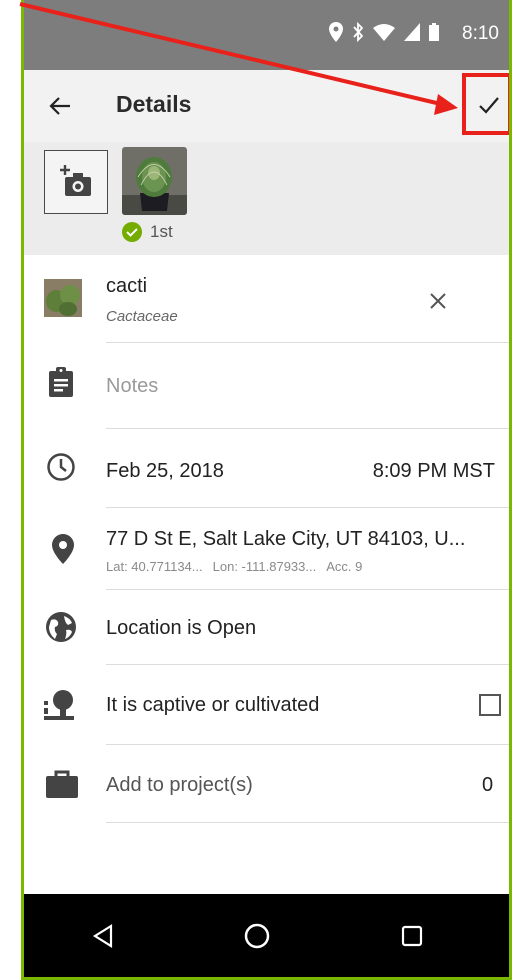 The image size is (528, 980). I want to click on captive-row: It is captive or cultivated, so click(266, 705).